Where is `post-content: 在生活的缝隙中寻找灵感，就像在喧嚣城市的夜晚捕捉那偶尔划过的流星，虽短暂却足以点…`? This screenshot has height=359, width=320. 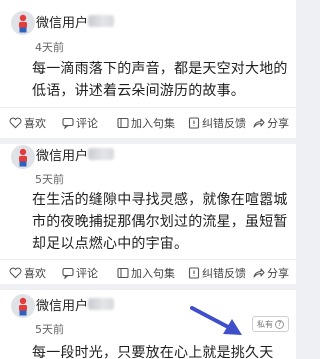
post-content: 在生活的缝隙中寻找灵感，就像在喧嚣城市的夜晚捕捉那偶尔划过的流星，虽短暂却足以点… is located at coordinates (160, 222).